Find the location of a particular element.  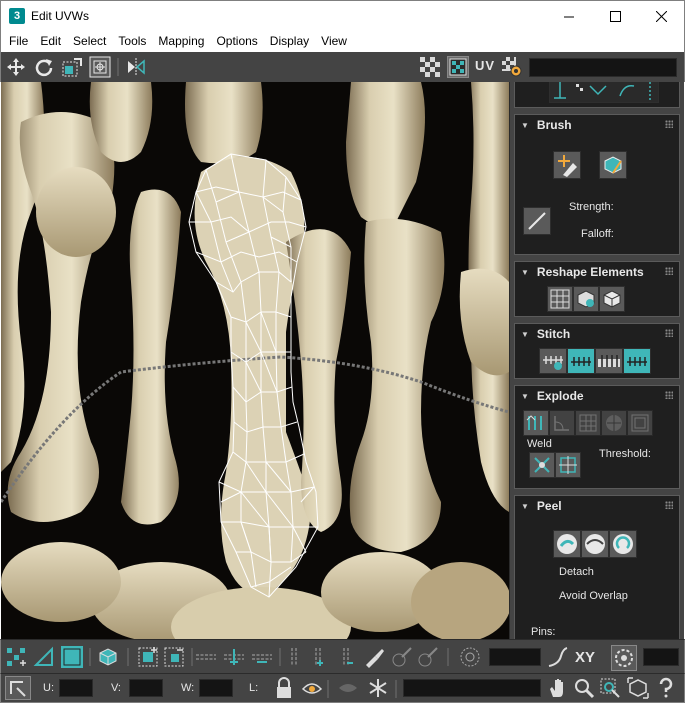

grow-ring-button is located at coordinates (320, 657).